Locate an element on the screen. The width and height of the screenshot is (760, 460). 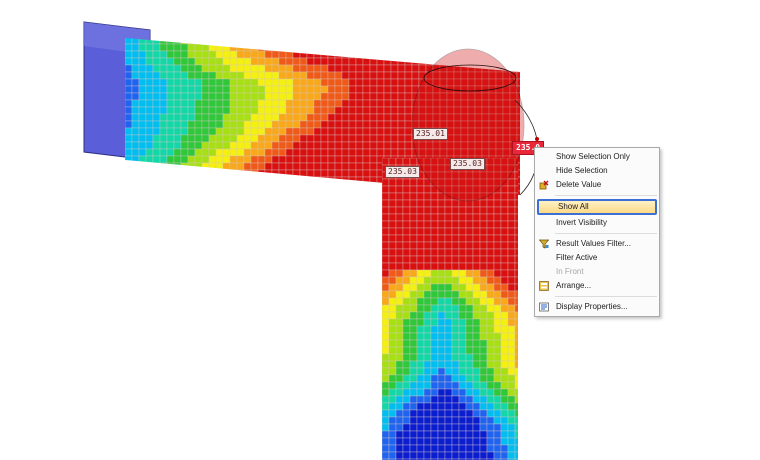
menu-item-filter-active: Filter Active is located at coordinates (597, 258).